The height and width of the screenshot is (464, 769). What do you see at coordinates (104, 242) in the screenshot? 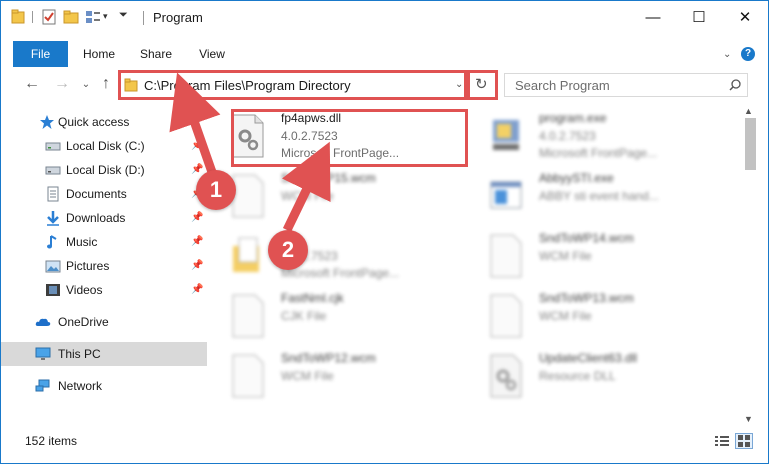
I see `sidebar-item-music: Music 📌` at bounding box center [104, 242].